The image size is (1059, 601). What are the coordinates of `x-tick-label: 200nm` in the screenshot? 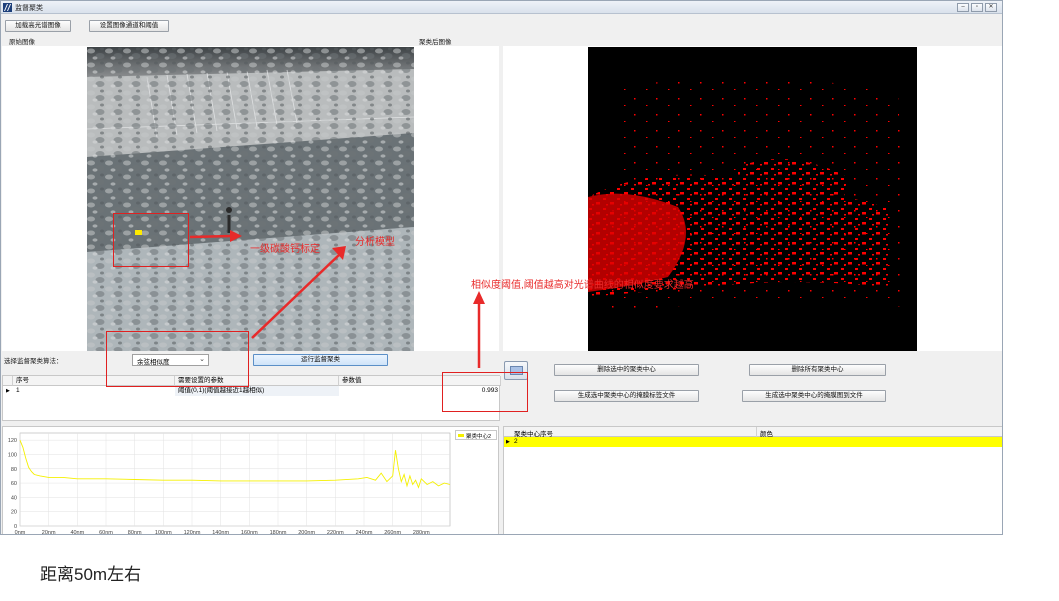 It's located at (306, 532).